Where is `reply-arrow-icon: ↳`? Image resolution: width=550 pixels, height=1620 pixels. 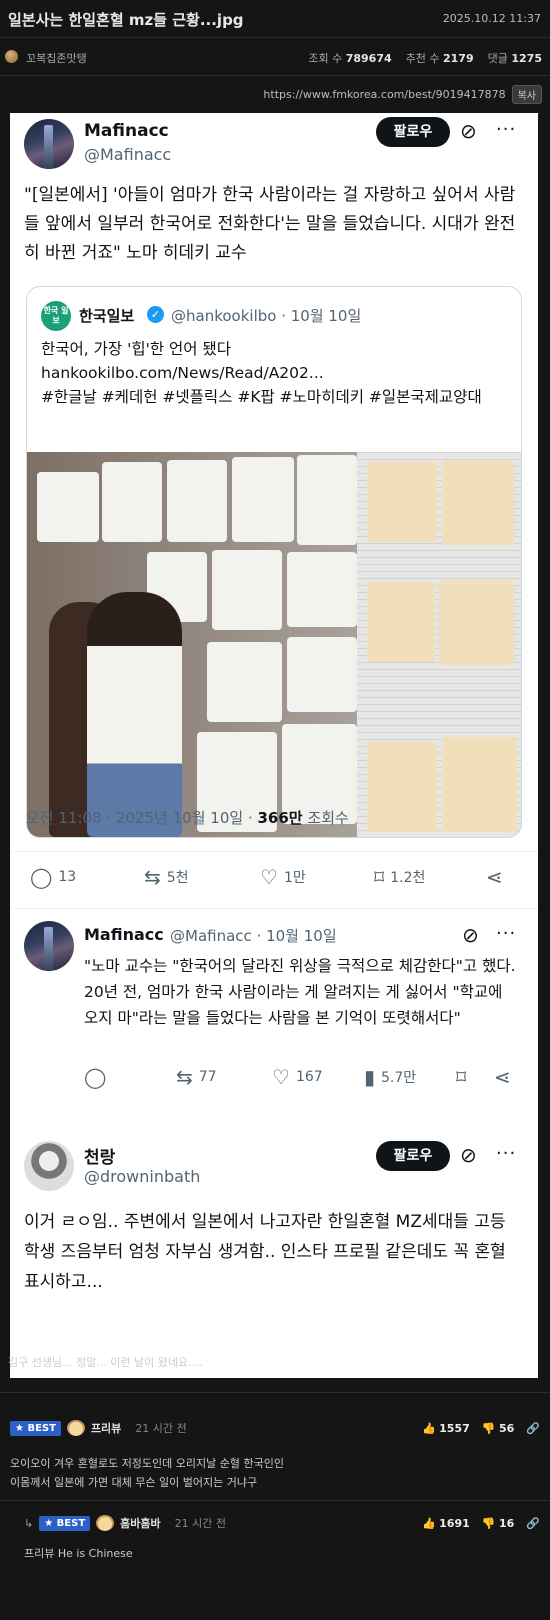
reply-arrow-icon: ↳ is located at coordinates (29, 1523).